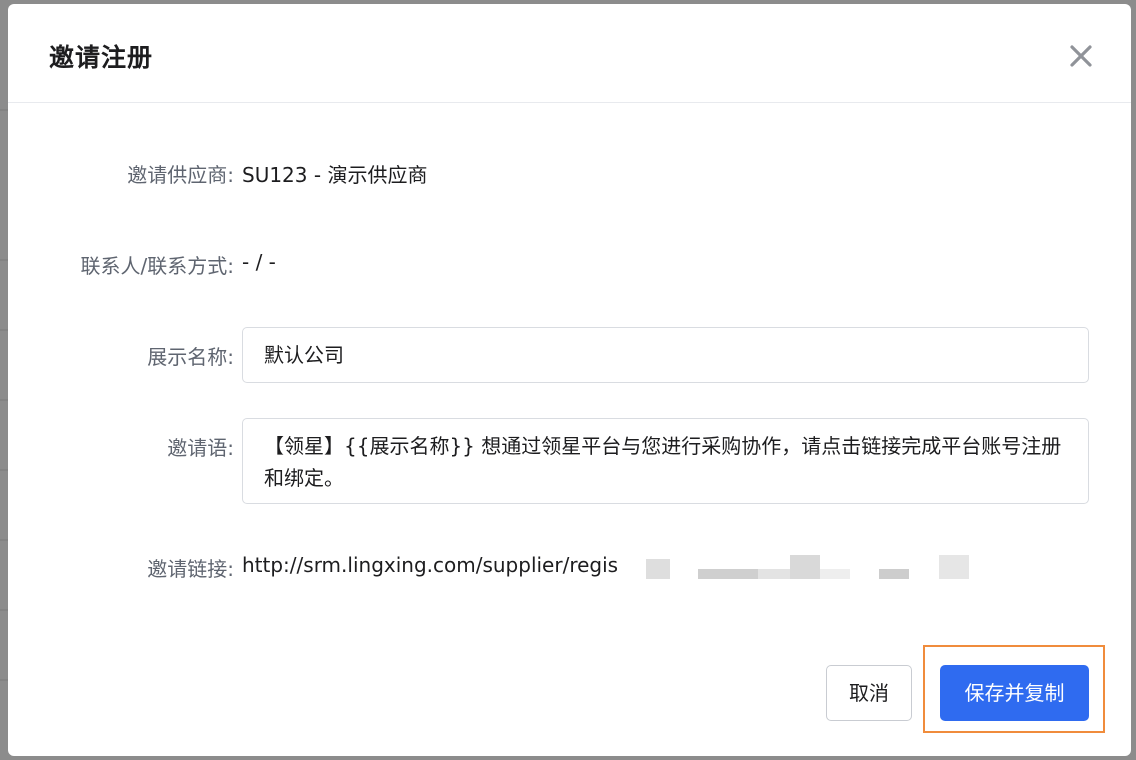 The image size is (1136, 760). I want to click on dialog-title: 邀请注册, so click(101, 57).